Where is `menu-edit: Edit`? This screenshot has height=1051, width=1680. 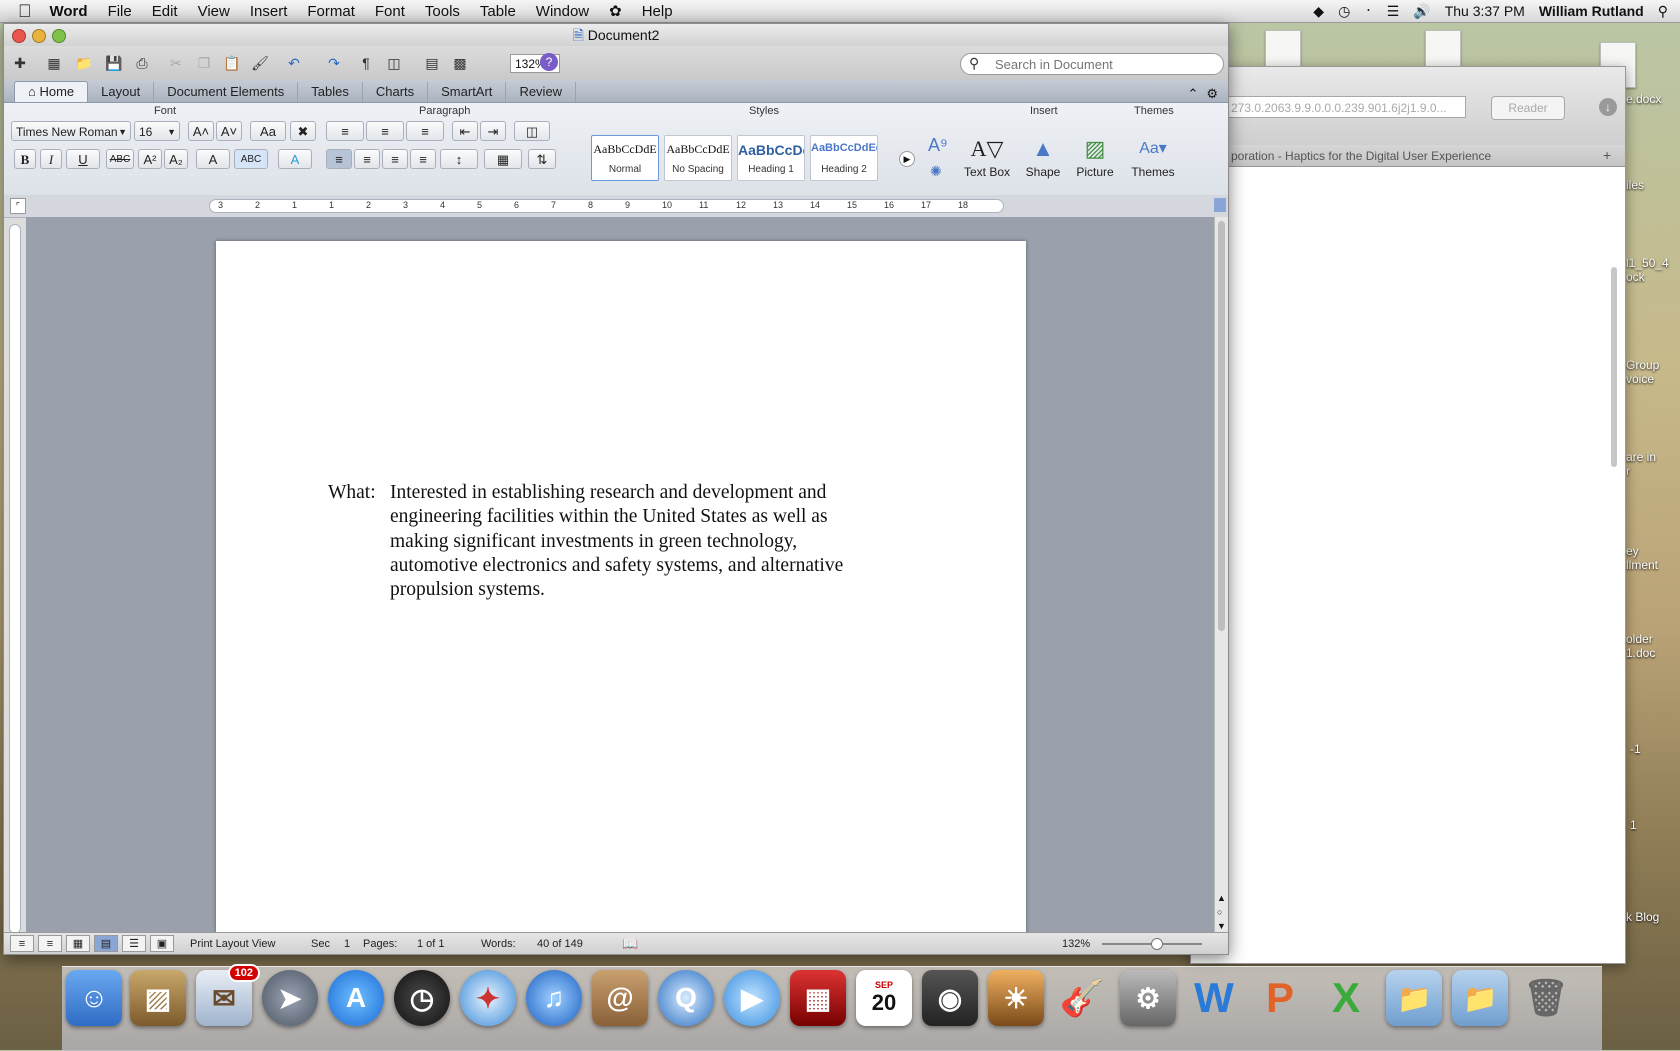 menu-edit: Edit is located at coordinates (165, 11).